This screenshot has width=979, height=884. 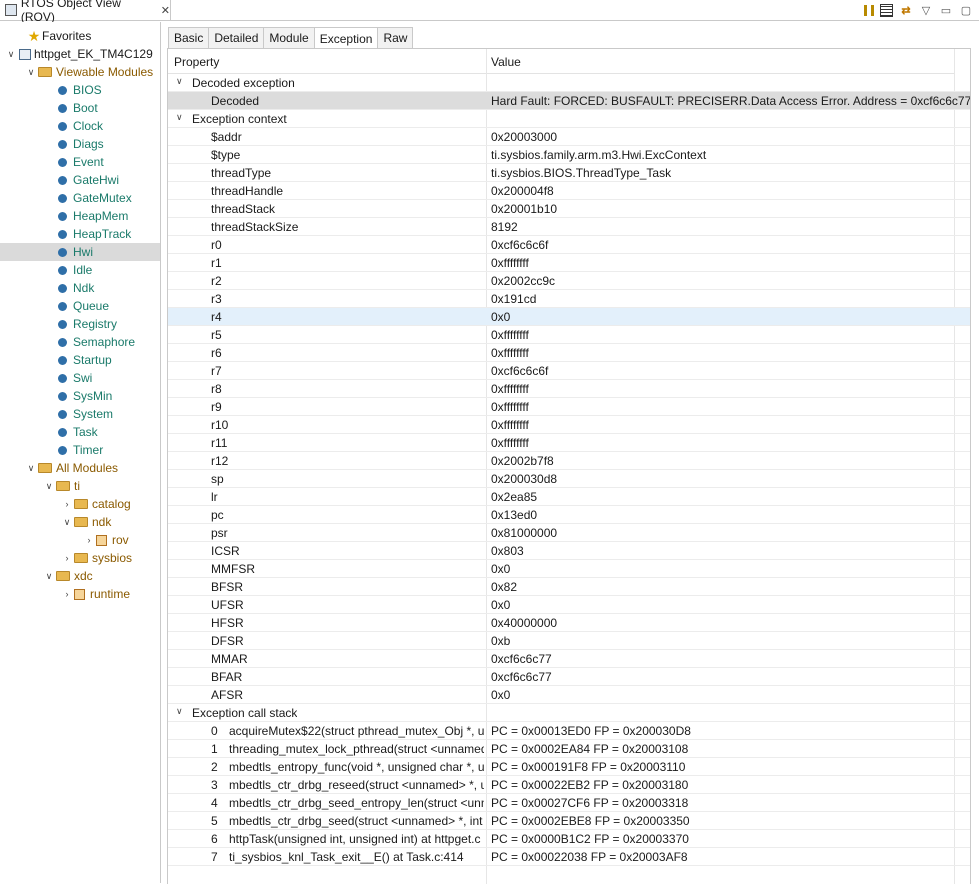 What do you see at coordinates (869, 10) in the screenshot?
I see `pause-icon` at bounding box center [869, 10].